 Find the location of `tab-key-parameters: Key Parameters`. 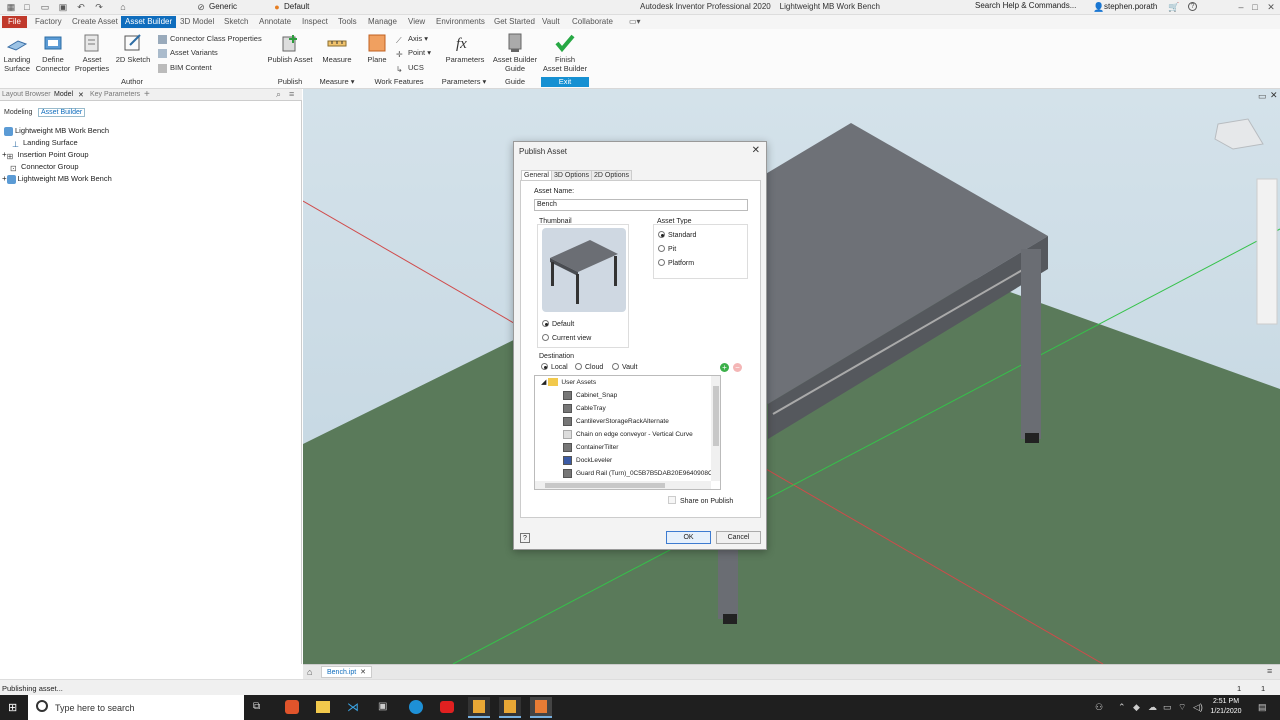

tab-key-parameters: Key Parameters is located at coordinates (115, 94).